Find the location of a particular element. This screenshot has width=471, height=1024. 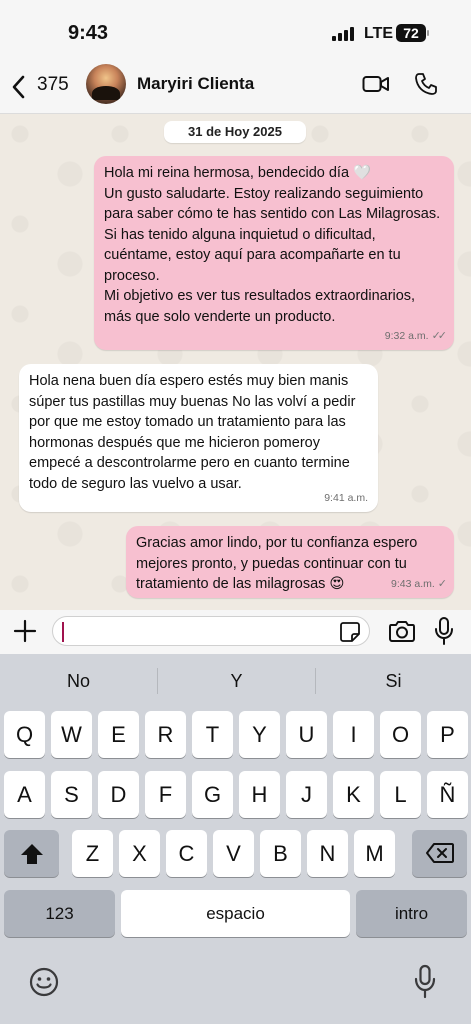

suggestion-item: Si is located at coordinates (393, 681).